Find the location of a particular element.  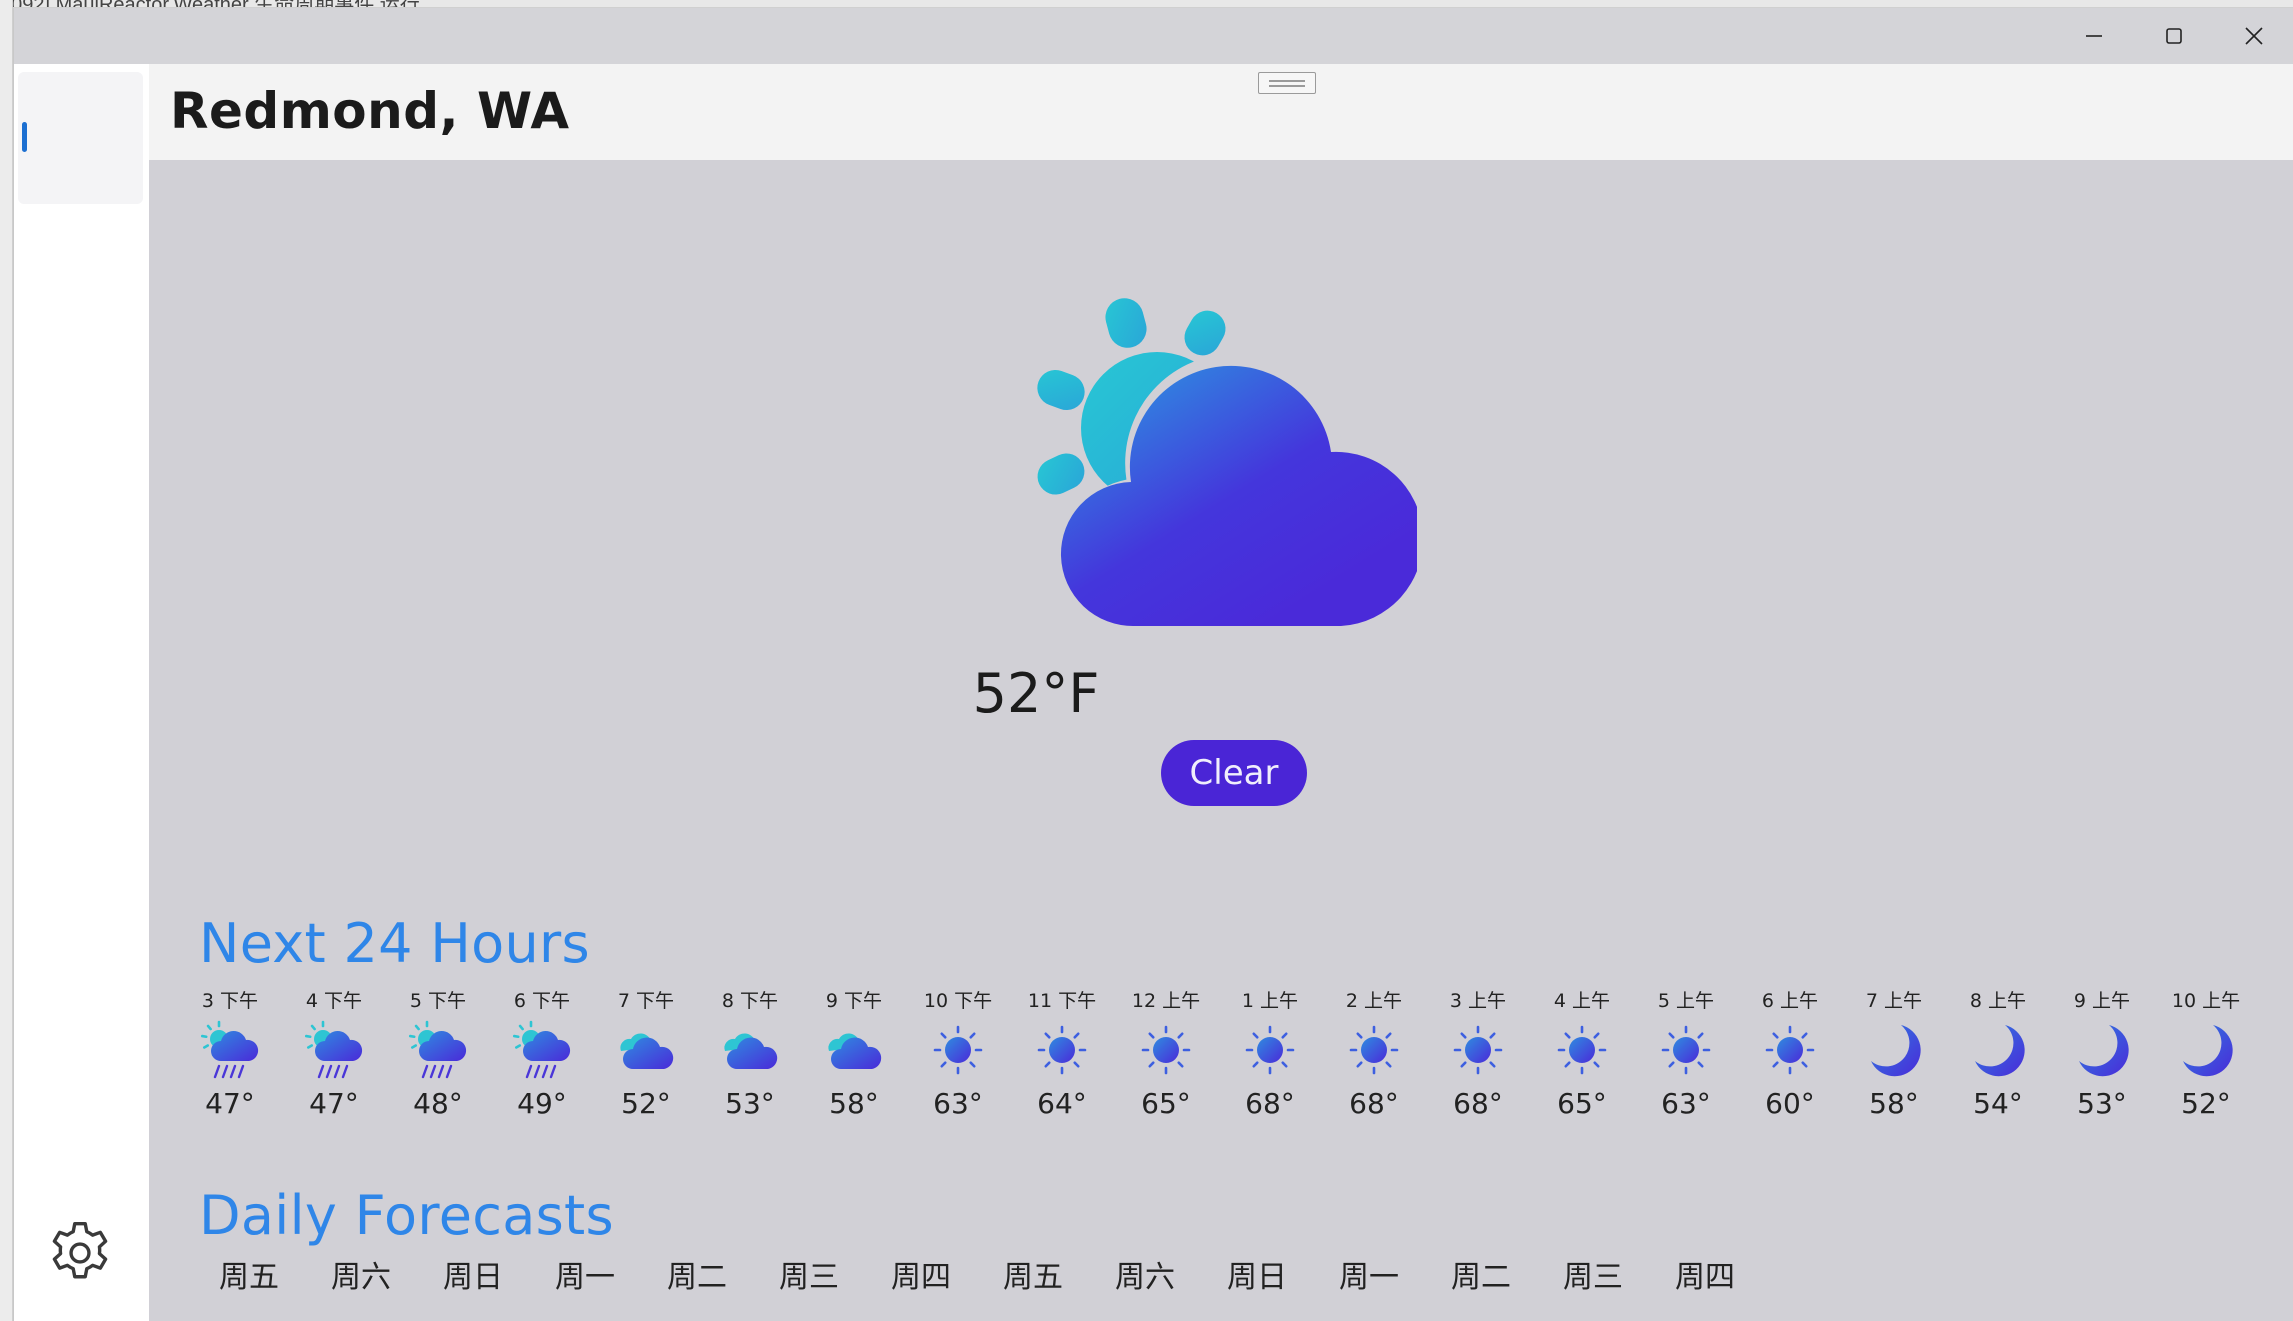

hourly-time: 3 下午 is located at coordinates (230, 1001).